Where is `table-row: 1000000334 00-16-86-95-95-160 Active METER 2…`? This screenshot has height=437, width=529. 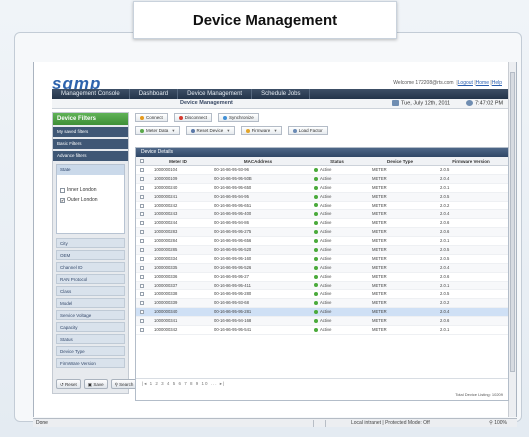 table-row: 1000000334 00-16-86-95-95-160 Active METER 2… is located at coordinates (322, 259).